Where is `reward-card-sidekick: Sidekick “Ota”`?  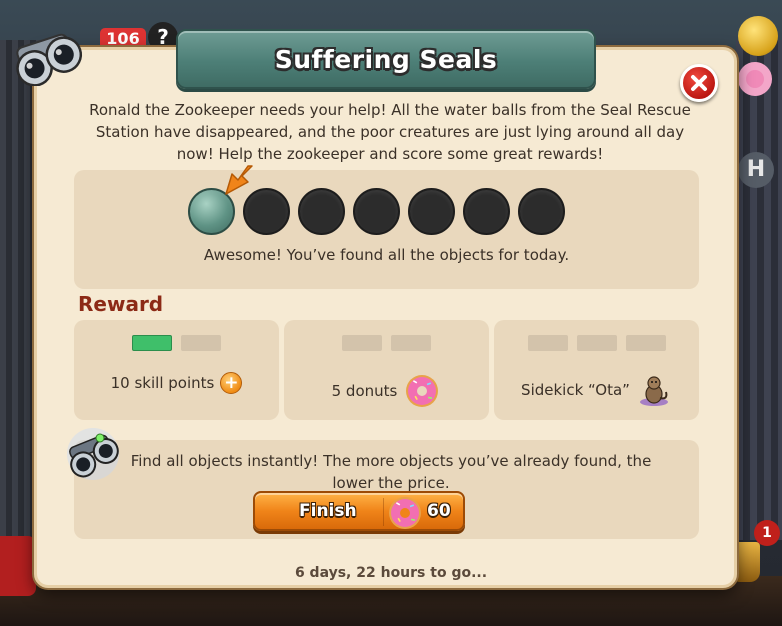 reward-card-sidekick: Sidekick “Ota” is located at coordinates (596, 370).